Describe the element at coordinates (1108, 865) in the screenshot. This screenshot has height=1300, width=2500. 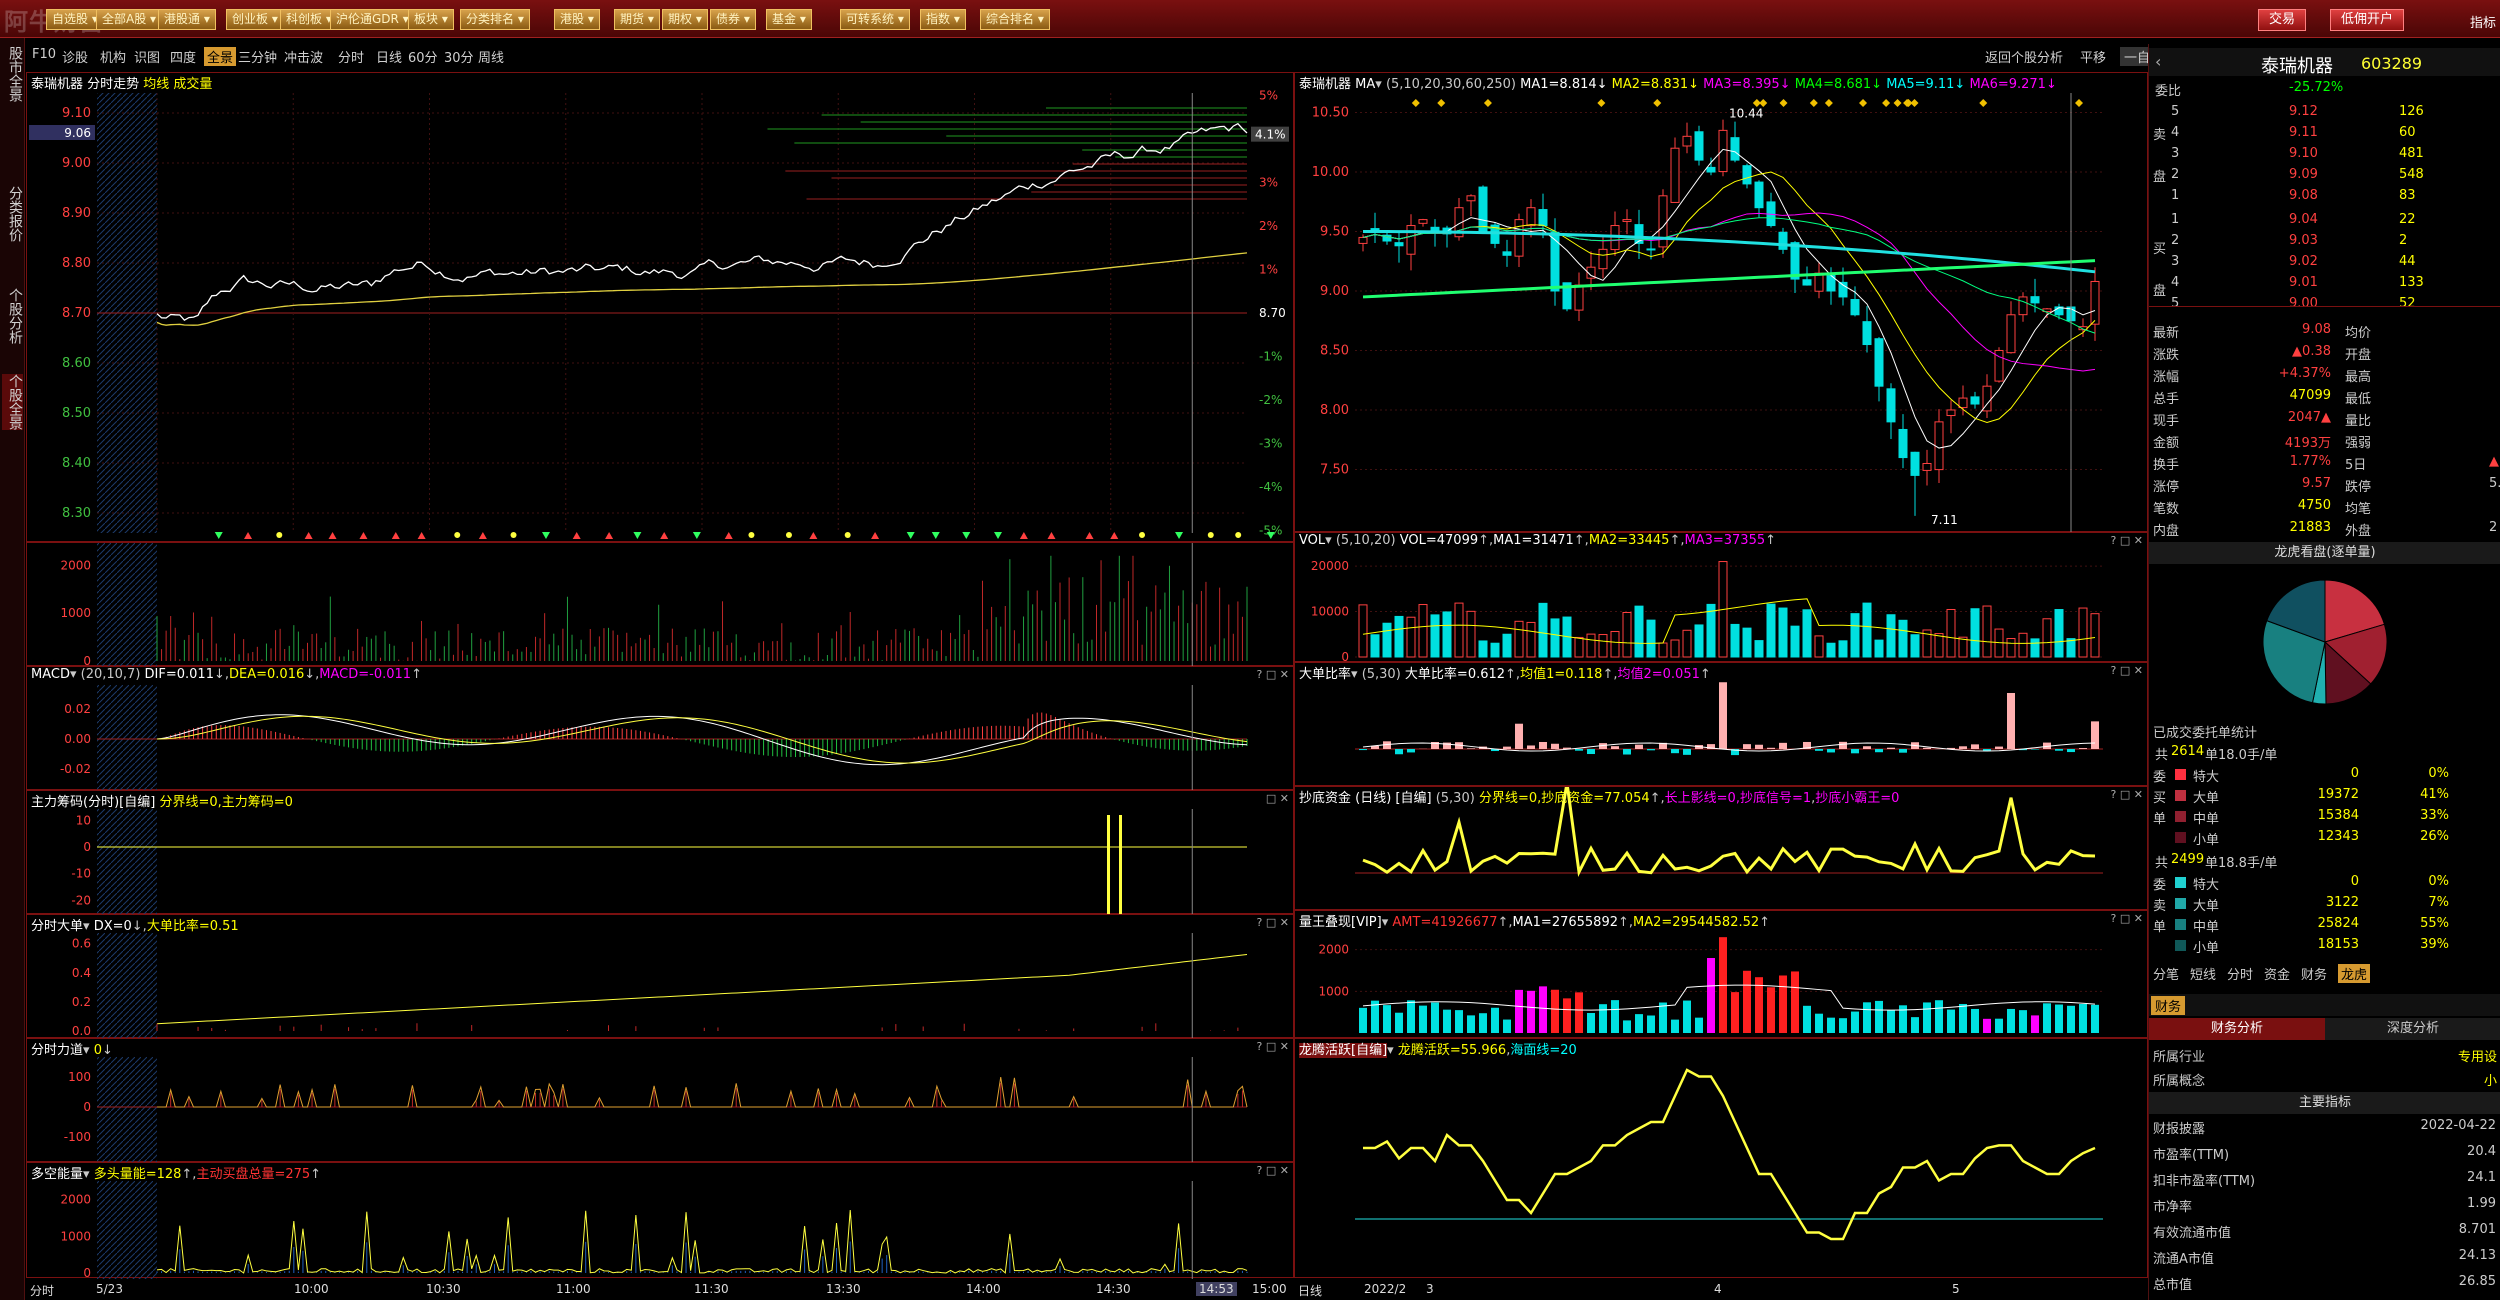
I see `chips-bar` at that location.